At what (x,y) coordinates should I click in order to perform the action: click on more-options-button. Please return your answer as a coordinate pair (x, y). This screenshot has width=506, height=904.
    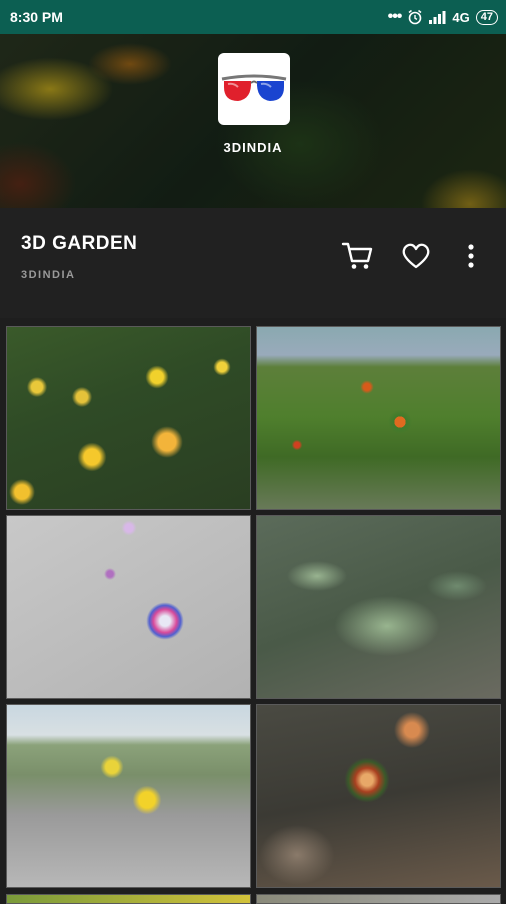
    Looking at the image, I should click on (471, 256).